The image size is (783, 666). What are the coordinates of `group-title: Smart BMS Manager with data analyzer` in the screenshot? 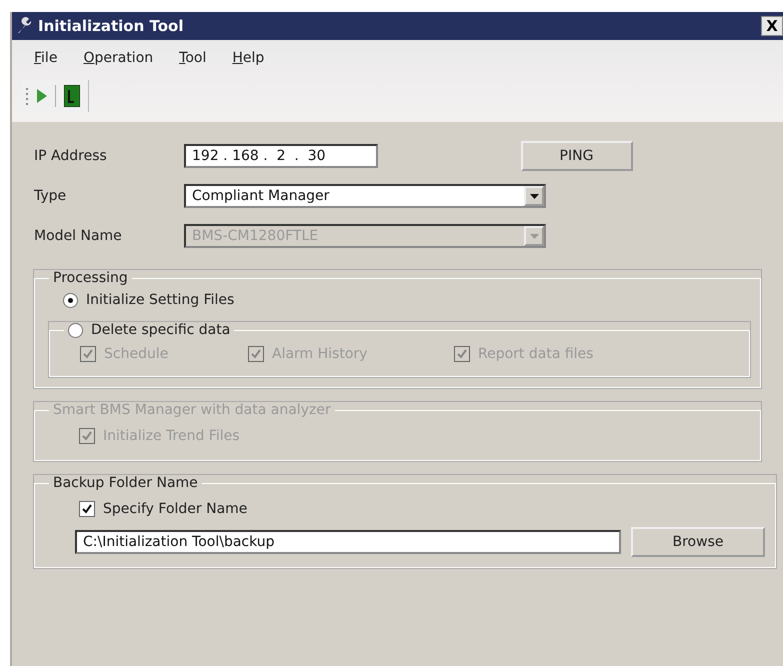 It's located at (192, 410).